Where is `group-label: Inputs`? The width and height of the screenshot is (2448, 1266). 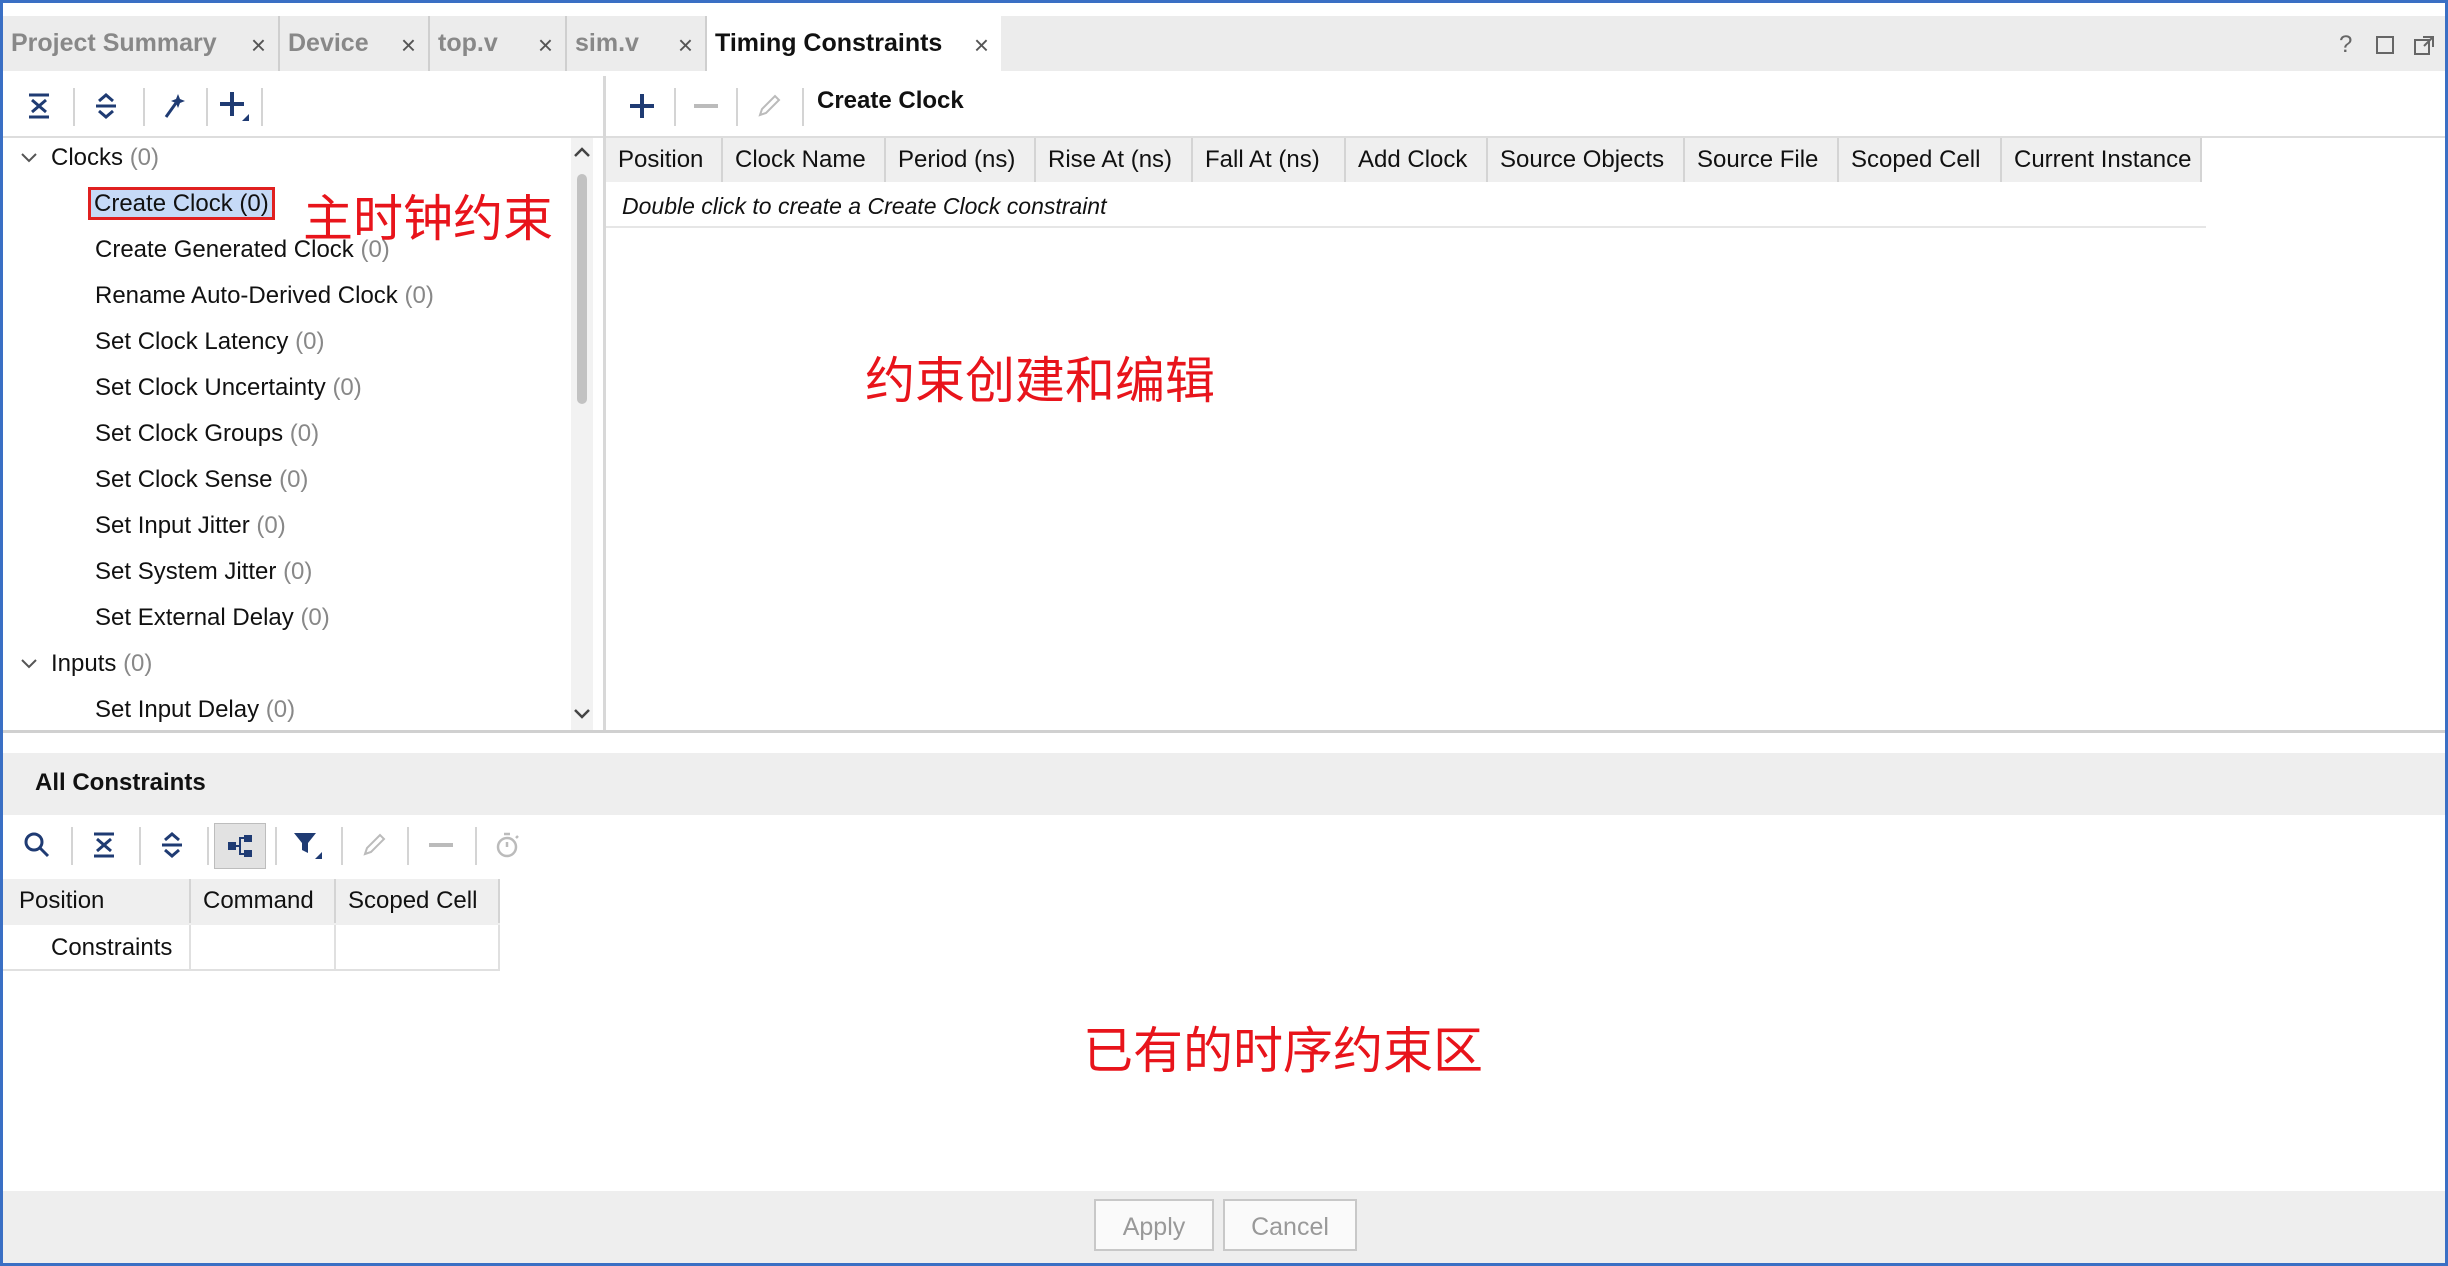 group-label: Inputs is located at coordinates (84, 663).